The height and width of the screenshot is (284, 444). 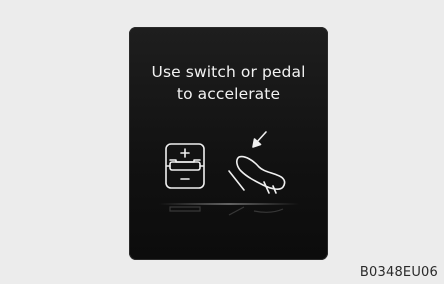 What do you see at coordinates (228, 94) in the screenshot?
I see `message-line-2: to accelerate` at bounding box center [228, 94].